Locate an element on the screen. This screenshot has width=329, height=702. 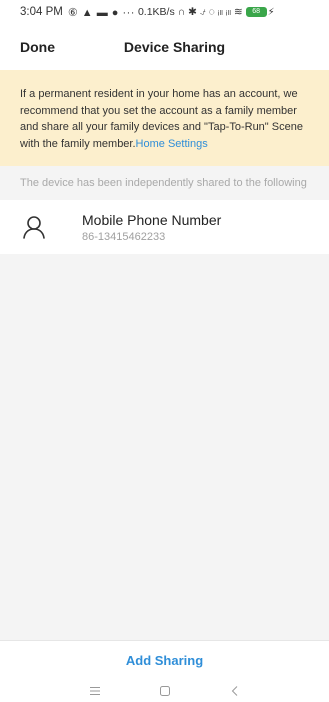
shared-user-name: Mobile Phone Number is located at coordinates (152, 219).